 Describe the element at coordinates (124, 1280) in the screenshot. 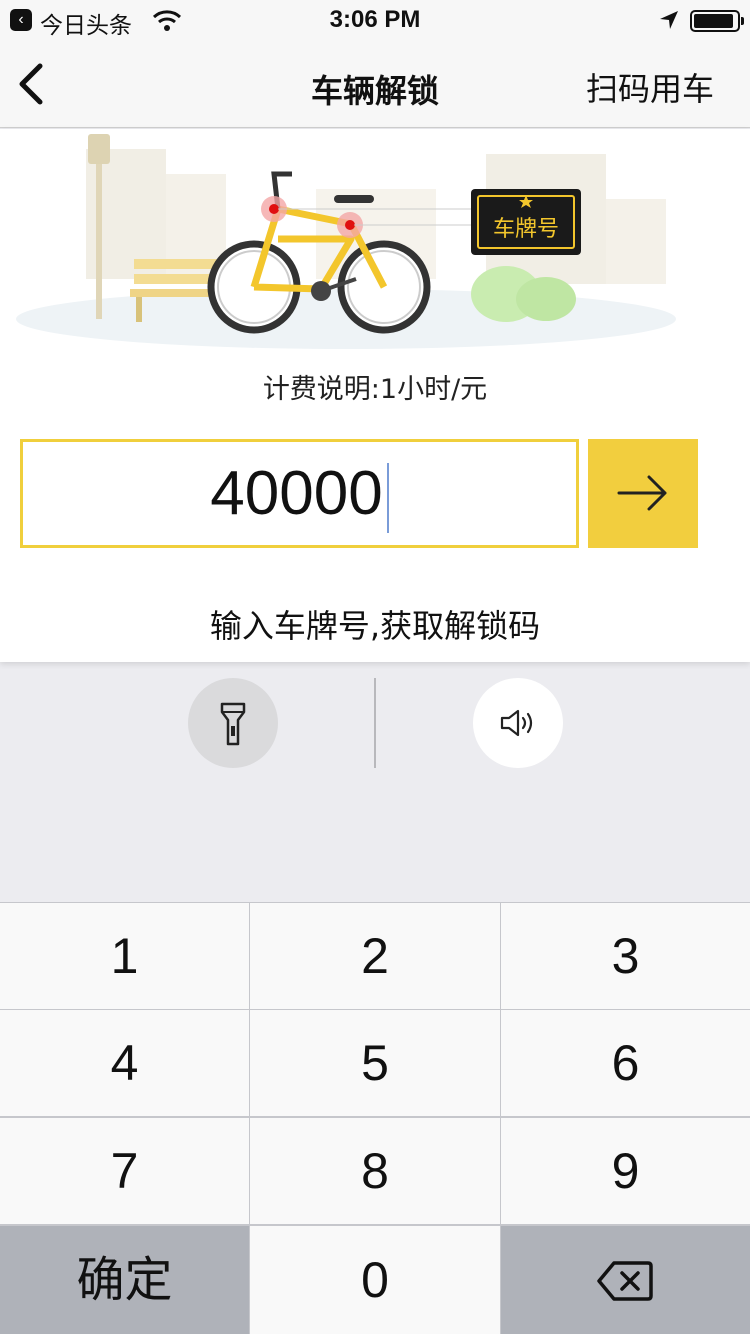

I see `confirm-key: 确定` at that location.